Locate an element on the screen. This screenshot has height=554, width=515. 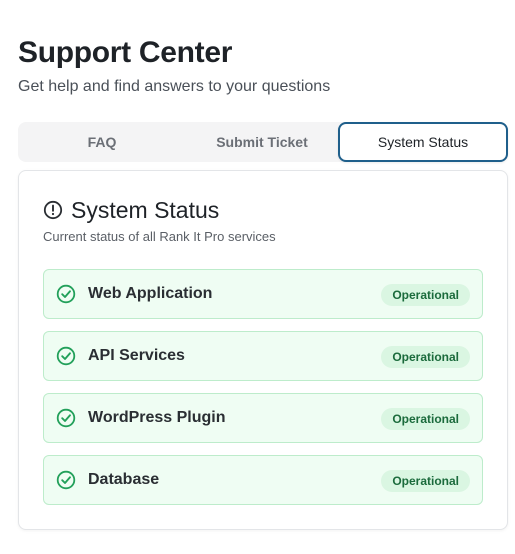
service-row-wordpress-plugin: WordPress Plugin Operational is located at coordinates (263, 418).